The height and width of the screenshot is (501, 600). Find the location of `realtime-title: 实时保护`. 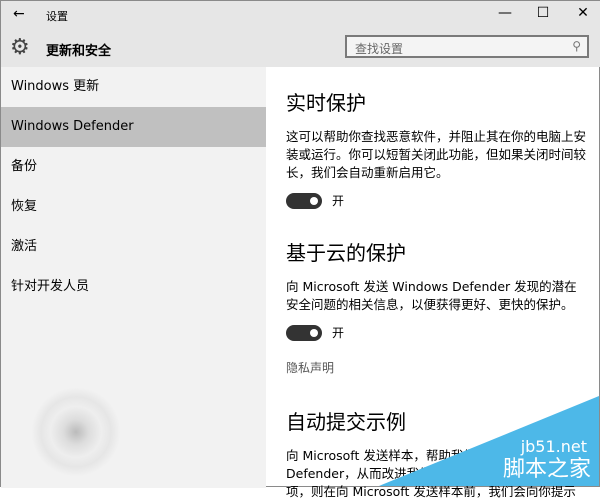

realtime-title: 实时保护 is located at coordinates (326, 103).